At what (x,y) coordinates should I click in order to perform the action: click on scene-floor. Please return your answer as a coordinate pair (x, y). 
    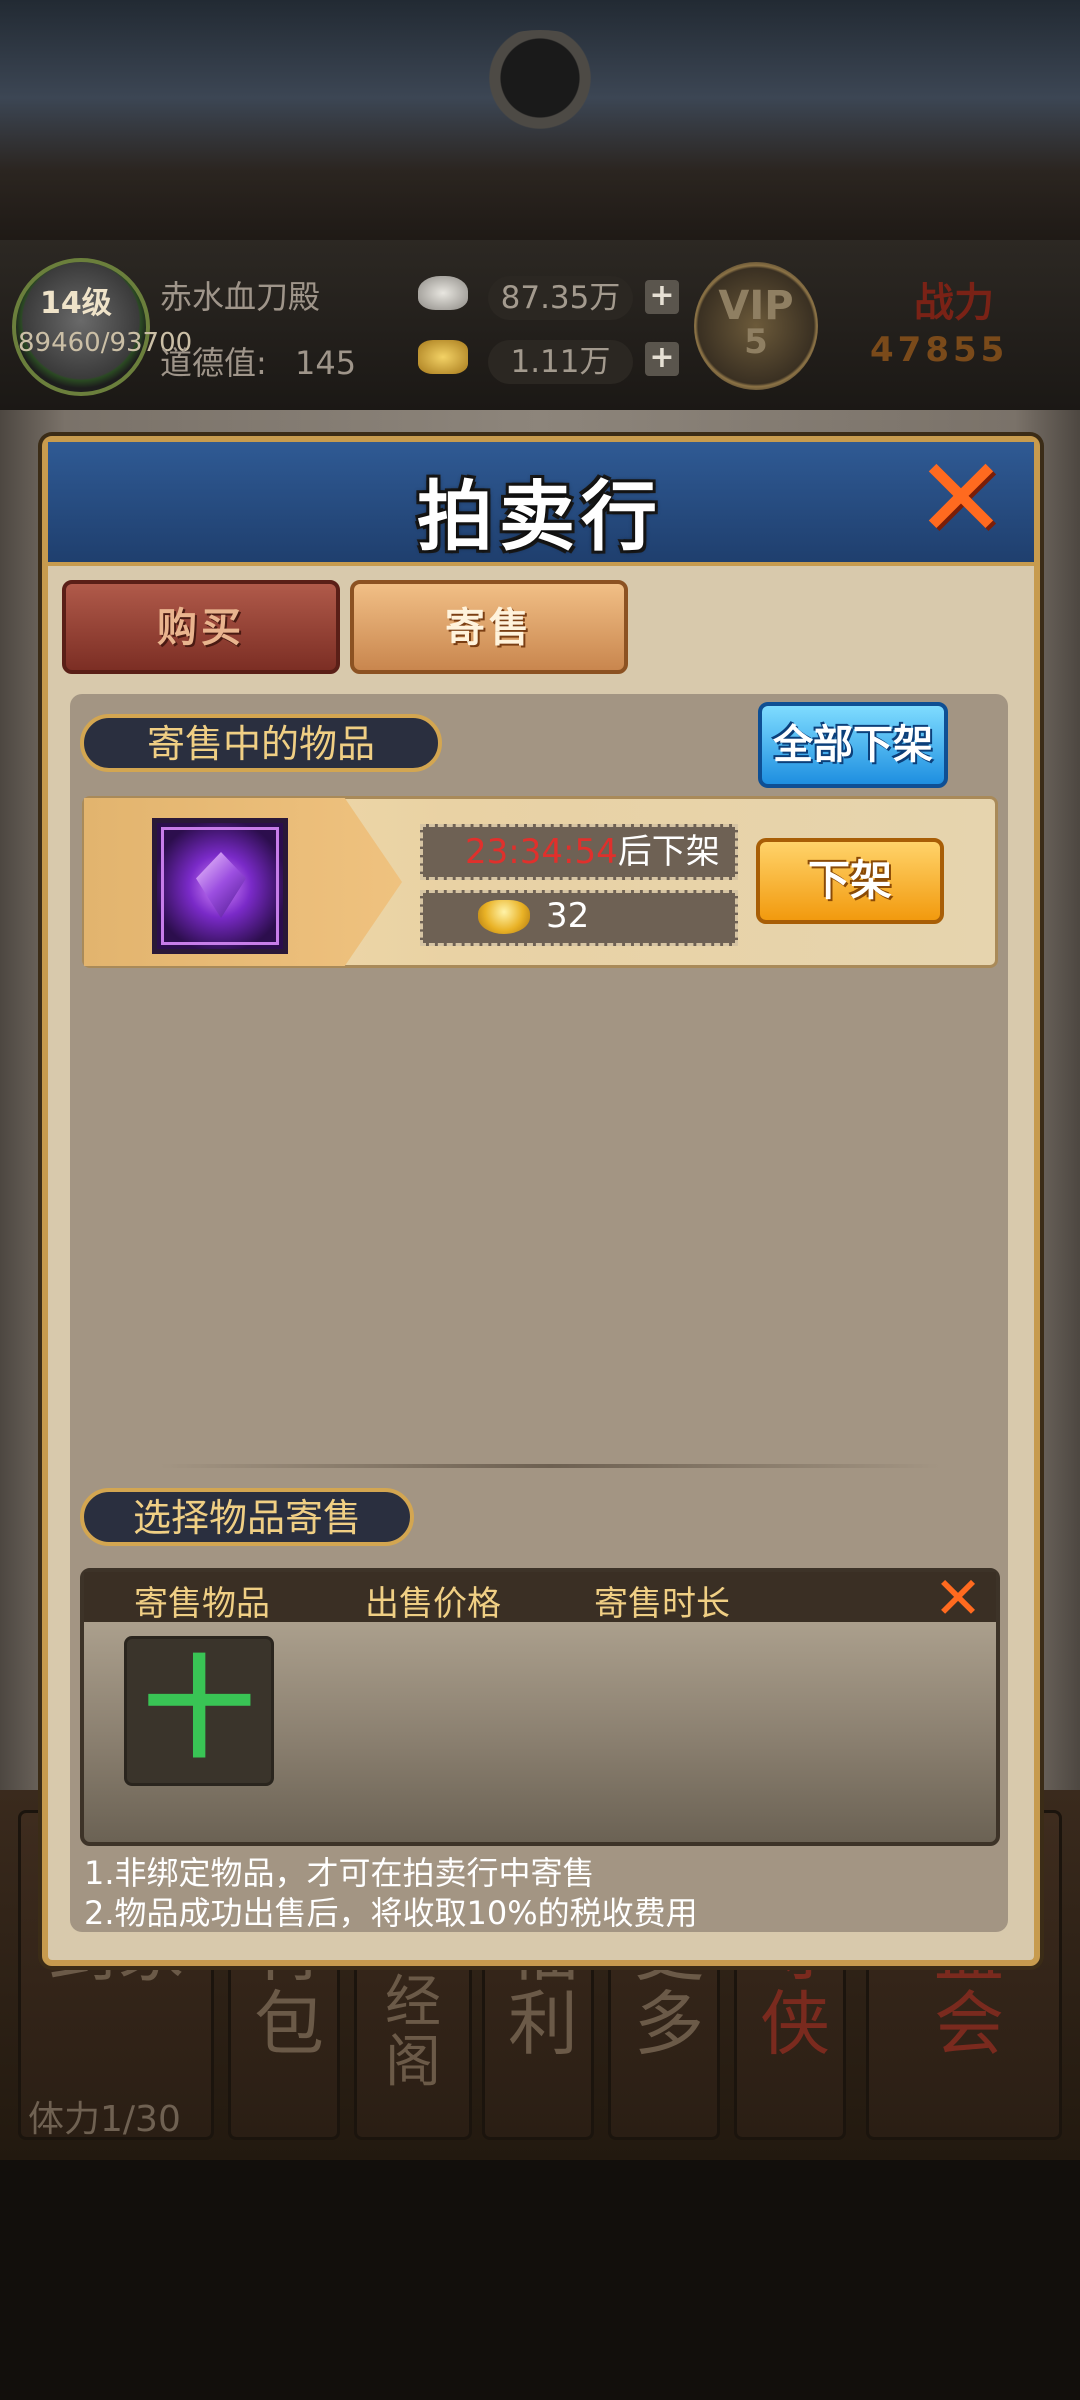
    Looking at the image, I should click on (540, 2280).